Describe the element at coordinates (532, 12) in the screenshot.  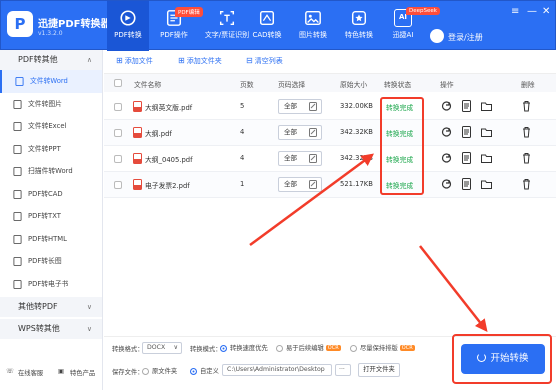
I see `minimize-icon: —` at that location.